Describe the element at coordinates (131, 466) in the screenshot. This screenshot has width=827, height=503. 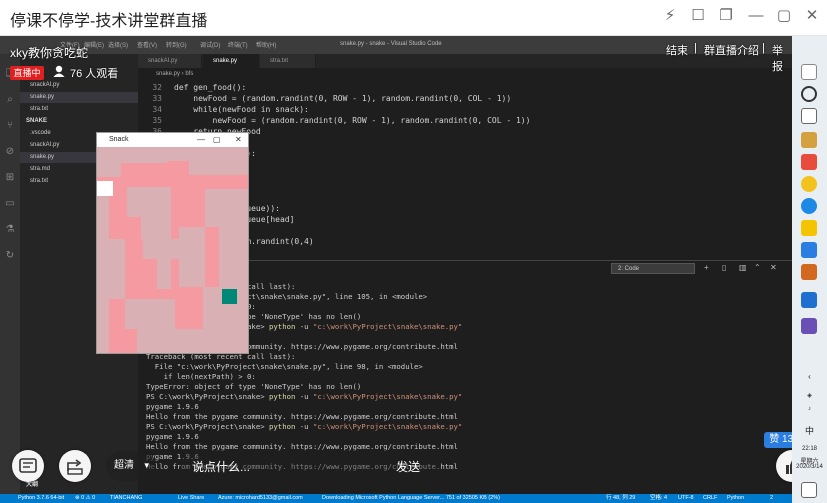
I see `quality-select: 超清 ▼` at that location.